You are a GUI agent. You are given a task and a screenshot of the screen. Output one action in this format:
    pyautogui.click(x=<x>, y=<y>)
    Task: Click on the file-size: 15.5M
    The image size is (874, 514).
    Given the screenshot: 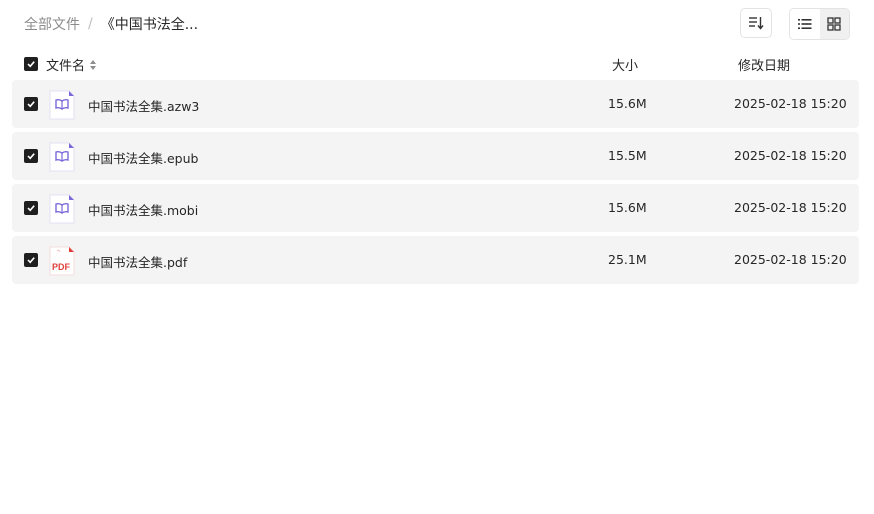 What is the action you would take?
    pyautogui.click(x=627, y=155)
    